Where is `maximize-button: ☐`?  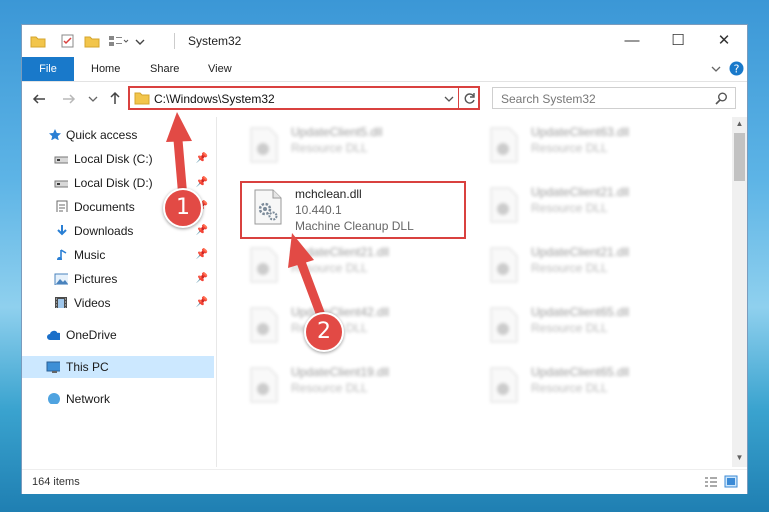 maximize-button: ☐ is located at coordinates (678, 41).